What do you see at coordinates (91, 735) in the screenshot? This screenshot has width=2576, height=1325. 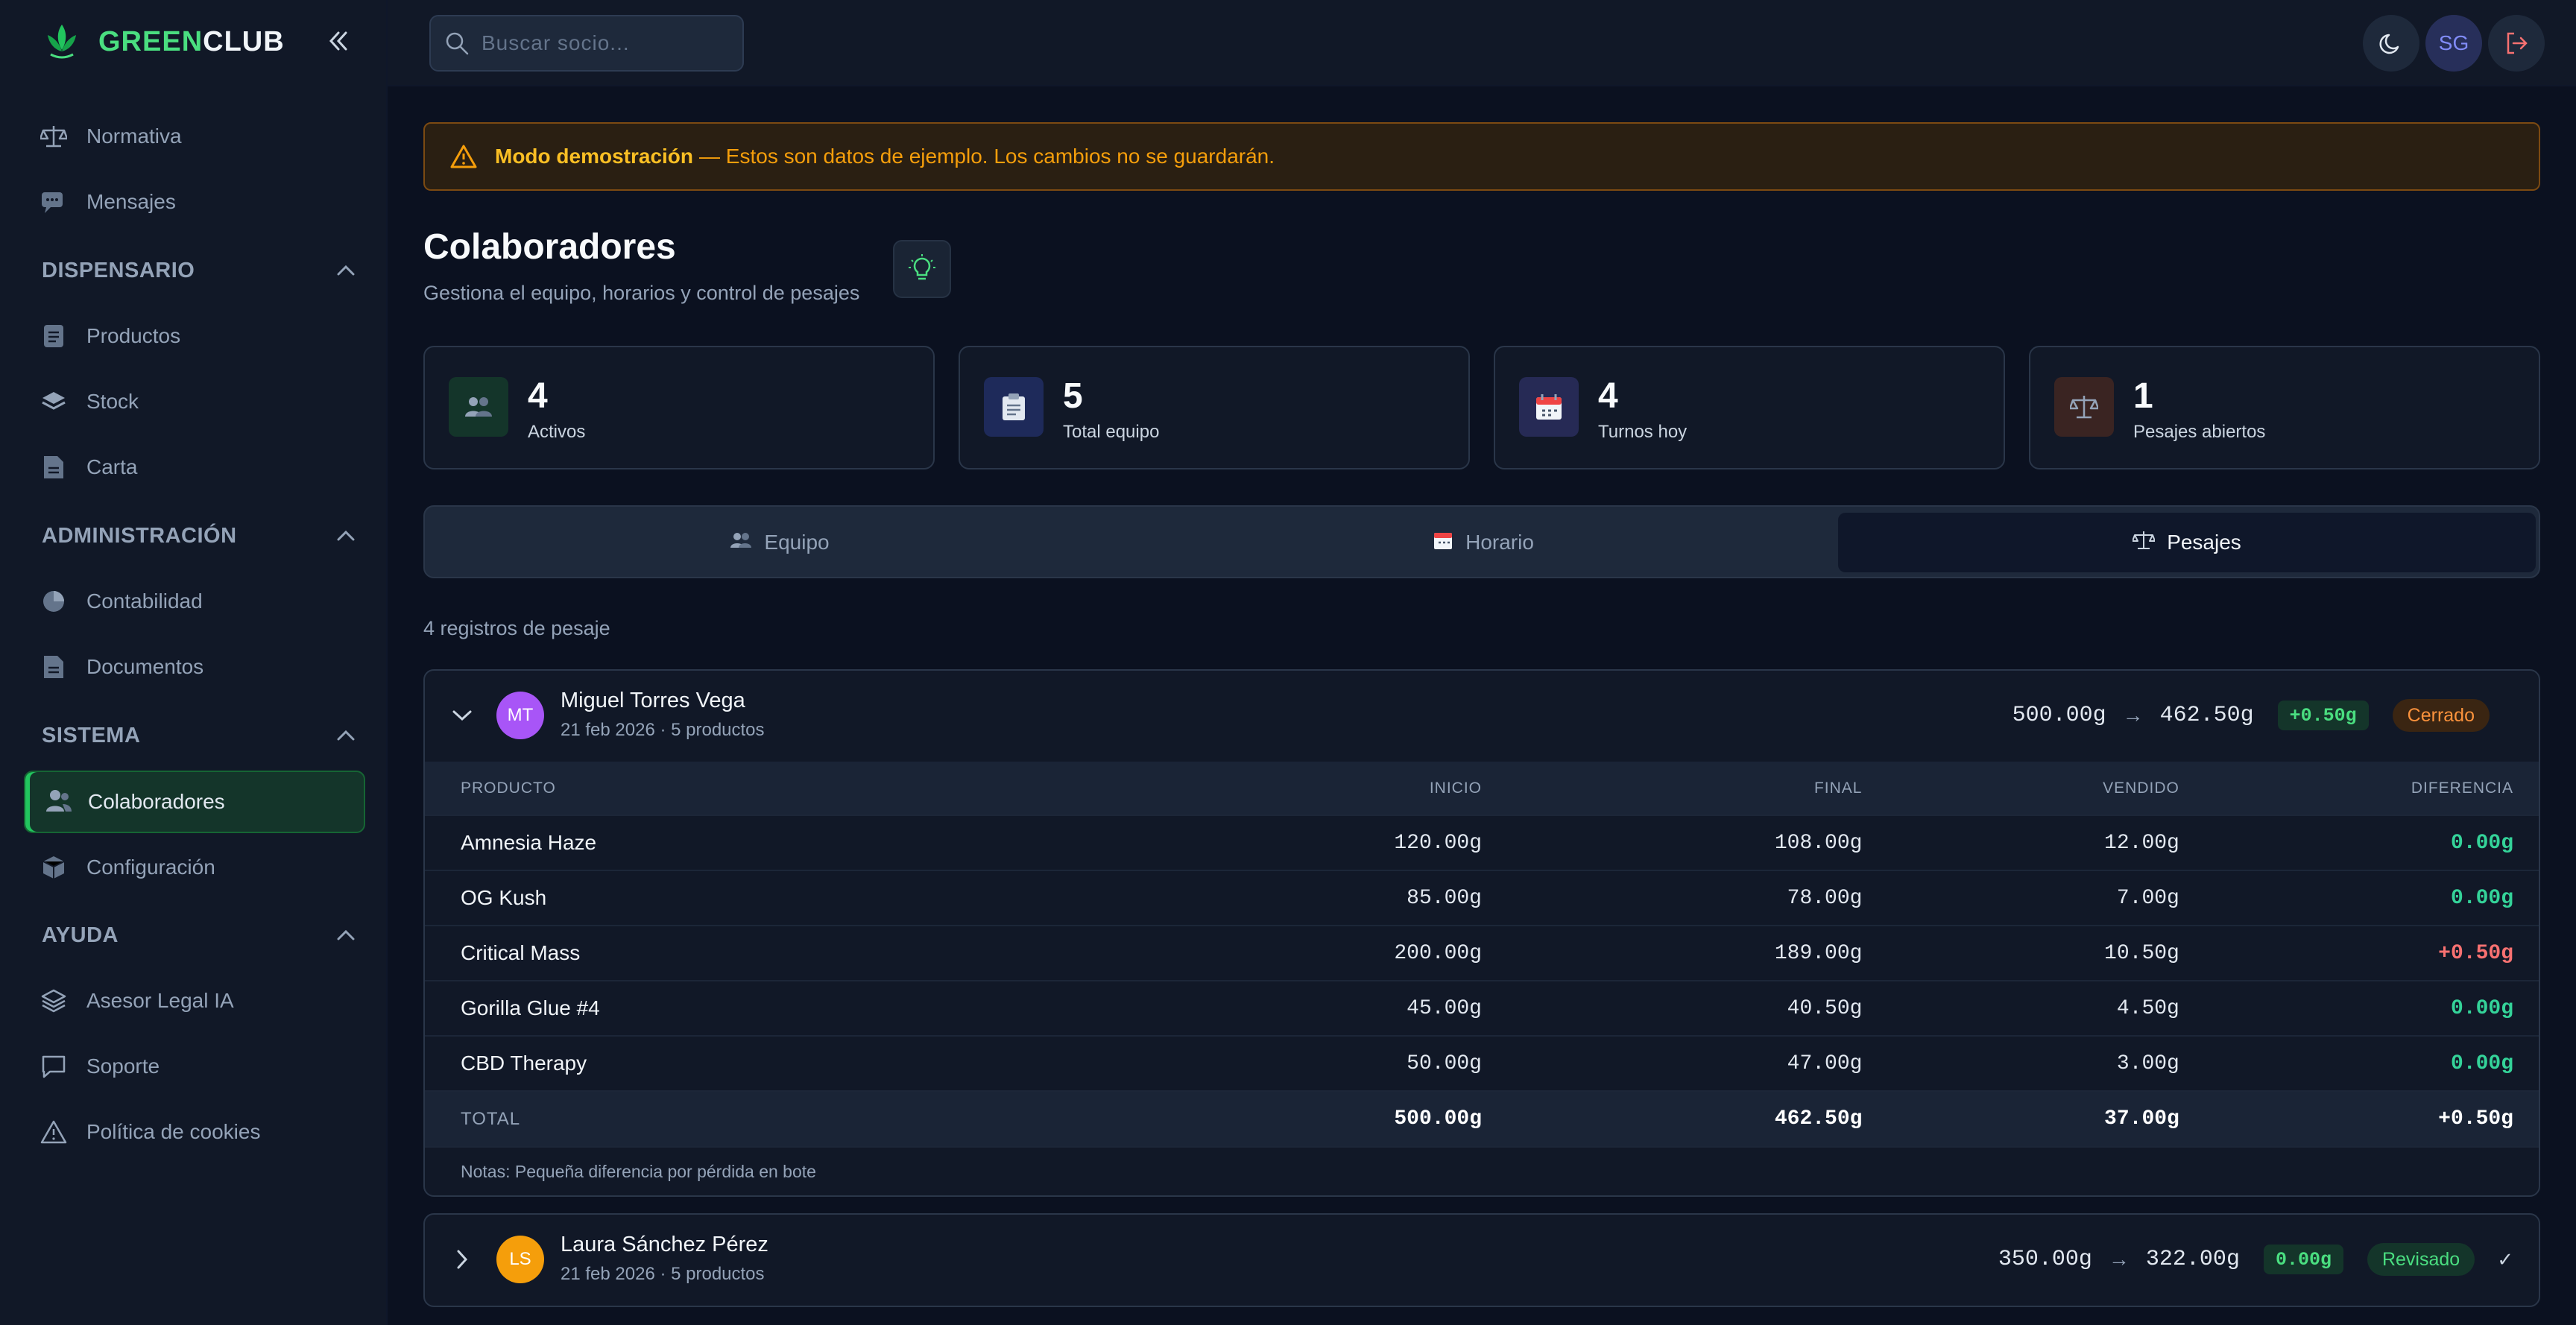 I see `sidebar-section-title: SISTEMA` at bounding box center [91, 735].